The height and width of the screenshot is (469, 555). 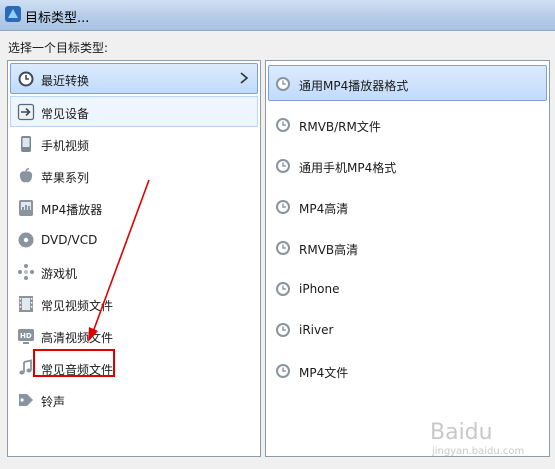 What do you see at coordinates (65, 114) in the screenshot?
I see `category-label: 常见设备` at bounding box center [65, 114].